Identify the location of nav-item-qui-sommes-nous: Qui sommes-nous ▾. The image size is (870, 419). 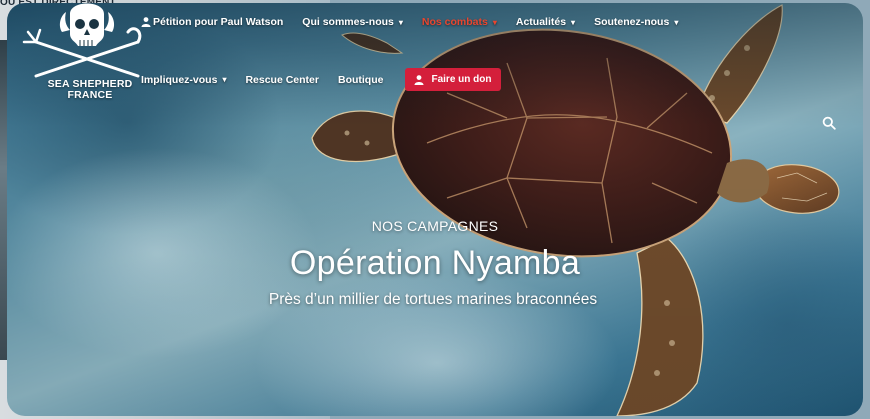
(352, 22).